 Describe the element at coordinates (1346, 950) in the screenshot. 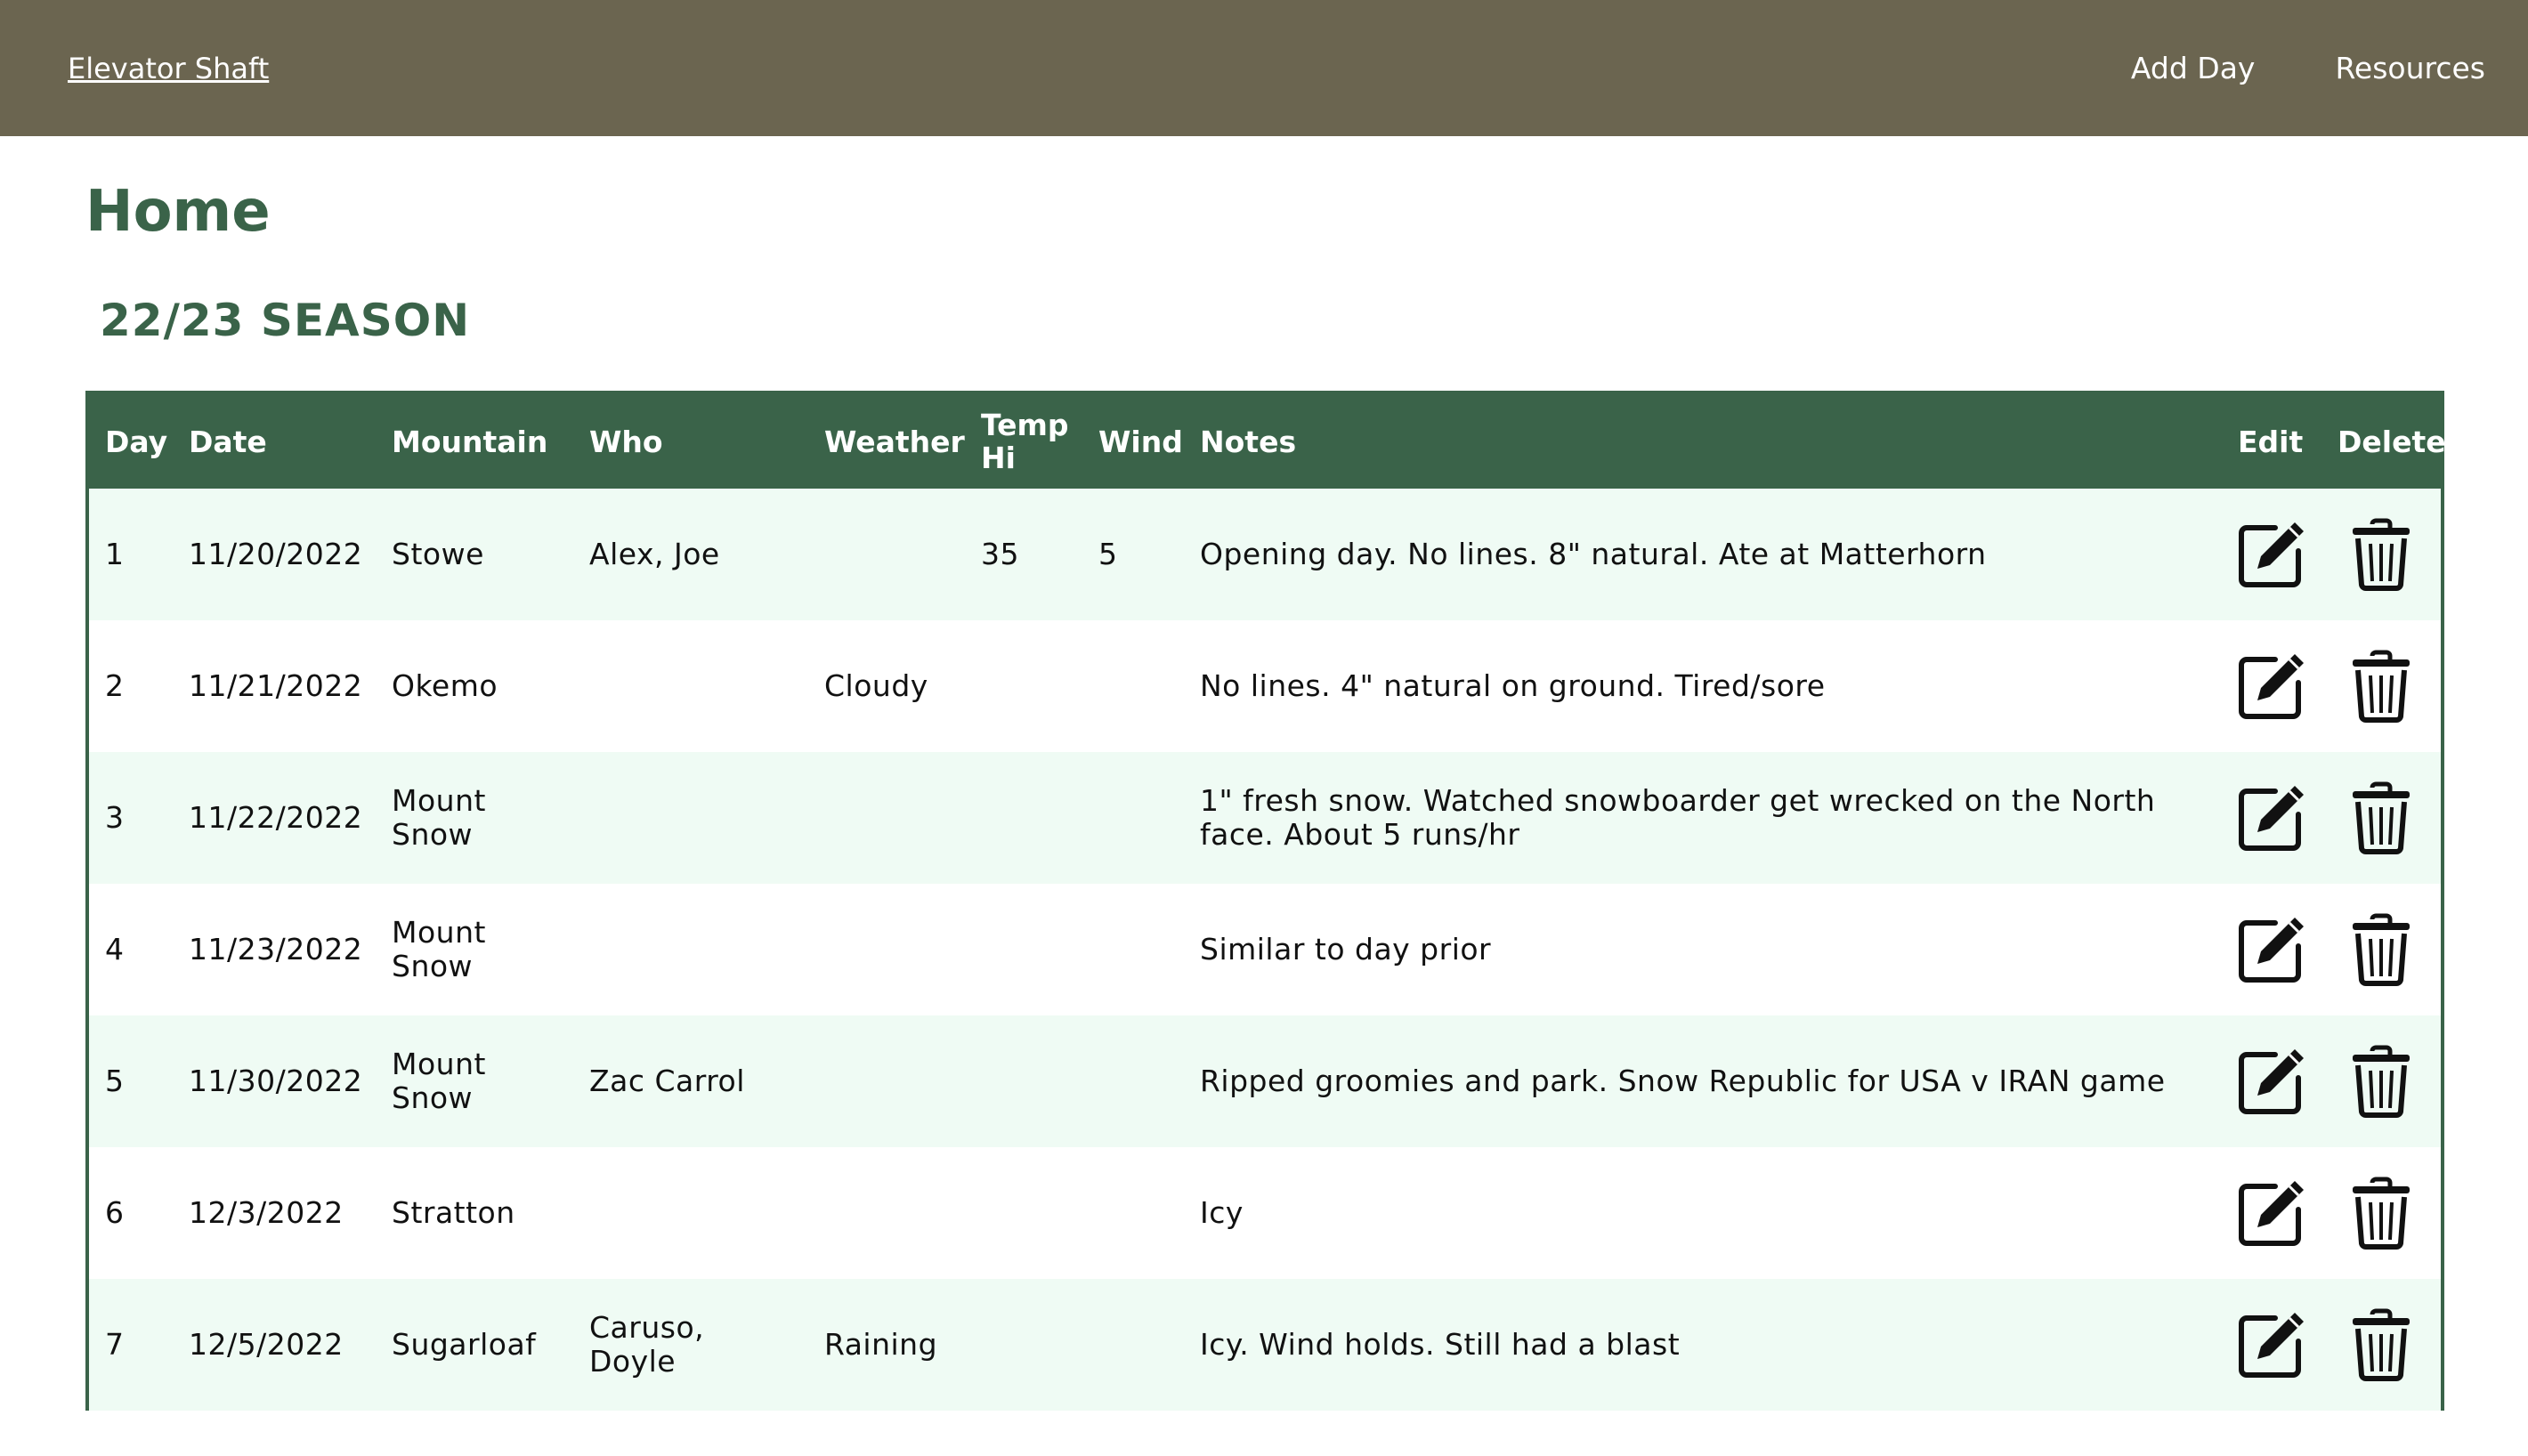

I see `cell-notes: Similar to day prior` at that location.